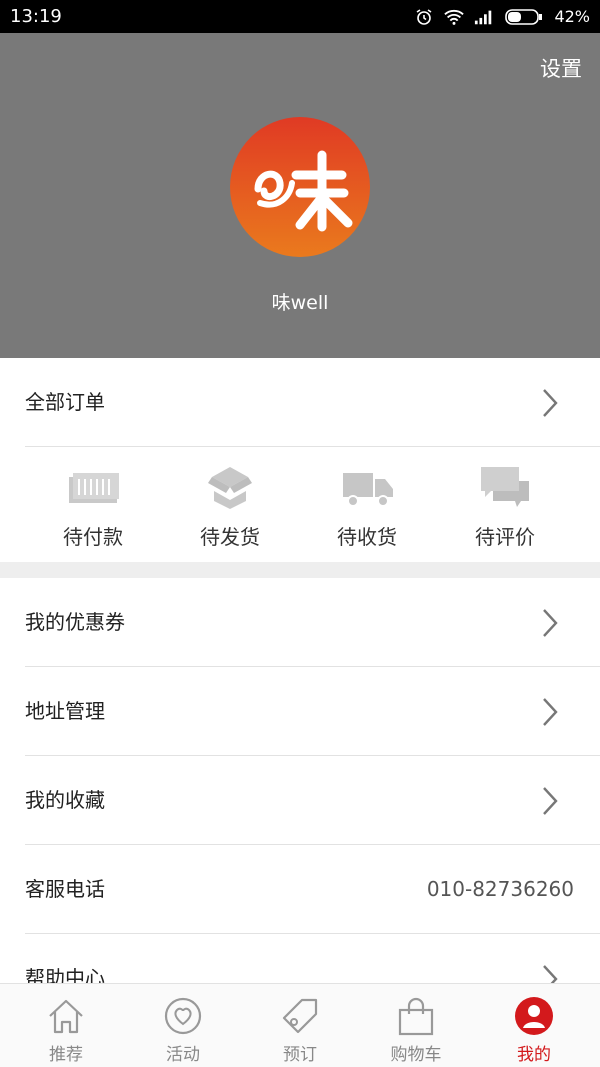 This screenshot has width=600, height=1067. What do you see at coordinates (502, 17) in the screenshot?
I see `status-icons: 42%` at bounding box center [502, 17].